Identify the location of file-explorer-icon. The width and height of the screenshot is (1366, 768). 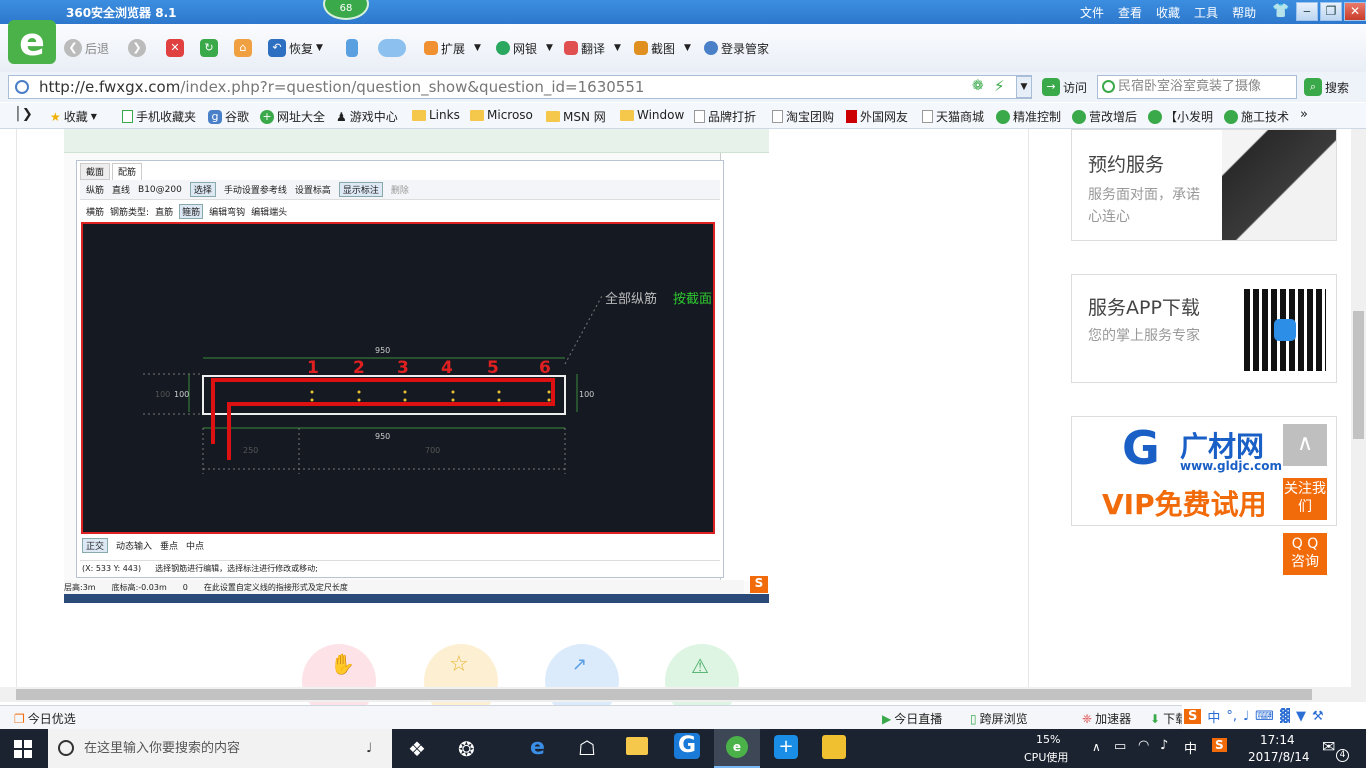
(637, 746).